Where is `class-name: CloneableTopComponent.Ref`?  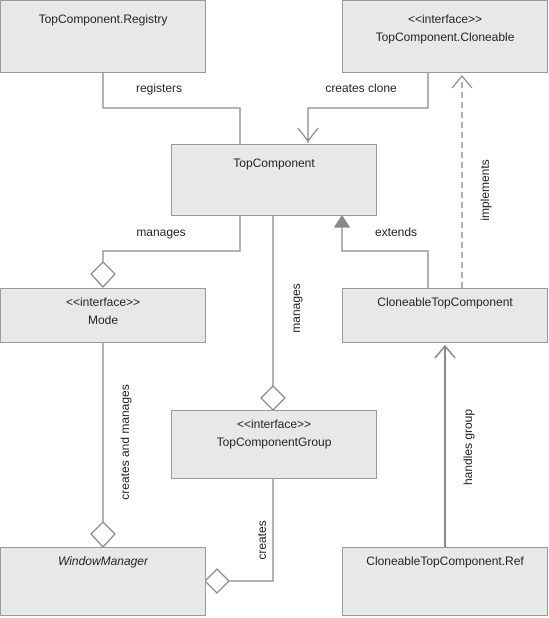
class-name: CloneableTopComponent.Ref is located at coordinates (445, 561).